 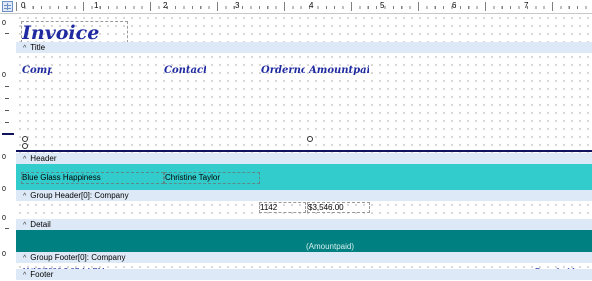 I want to click on group-footer-band: (Amountpaid), so click(x=304, y=241).